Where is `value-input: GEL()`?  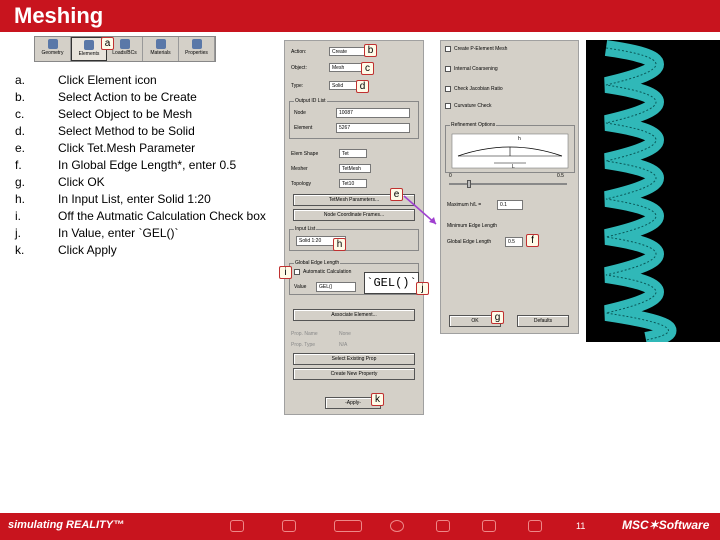
value-input: GEL() is located at coordinates (336, 287).